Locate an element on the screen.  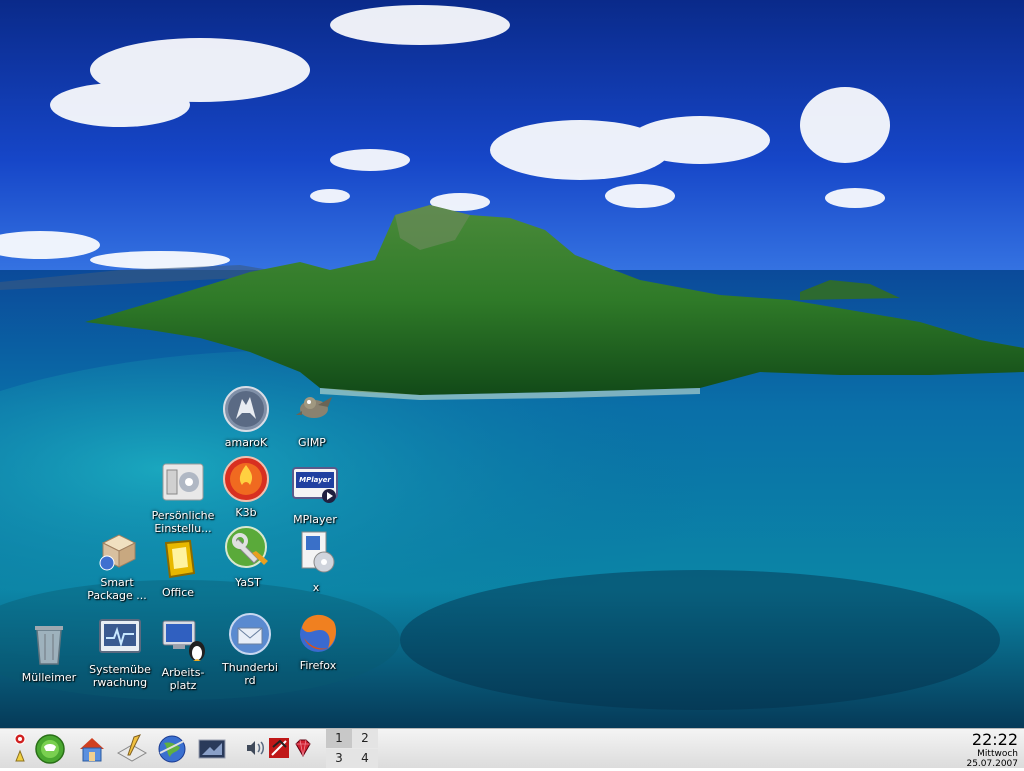
browser-button is located at coordinates (172, 749).